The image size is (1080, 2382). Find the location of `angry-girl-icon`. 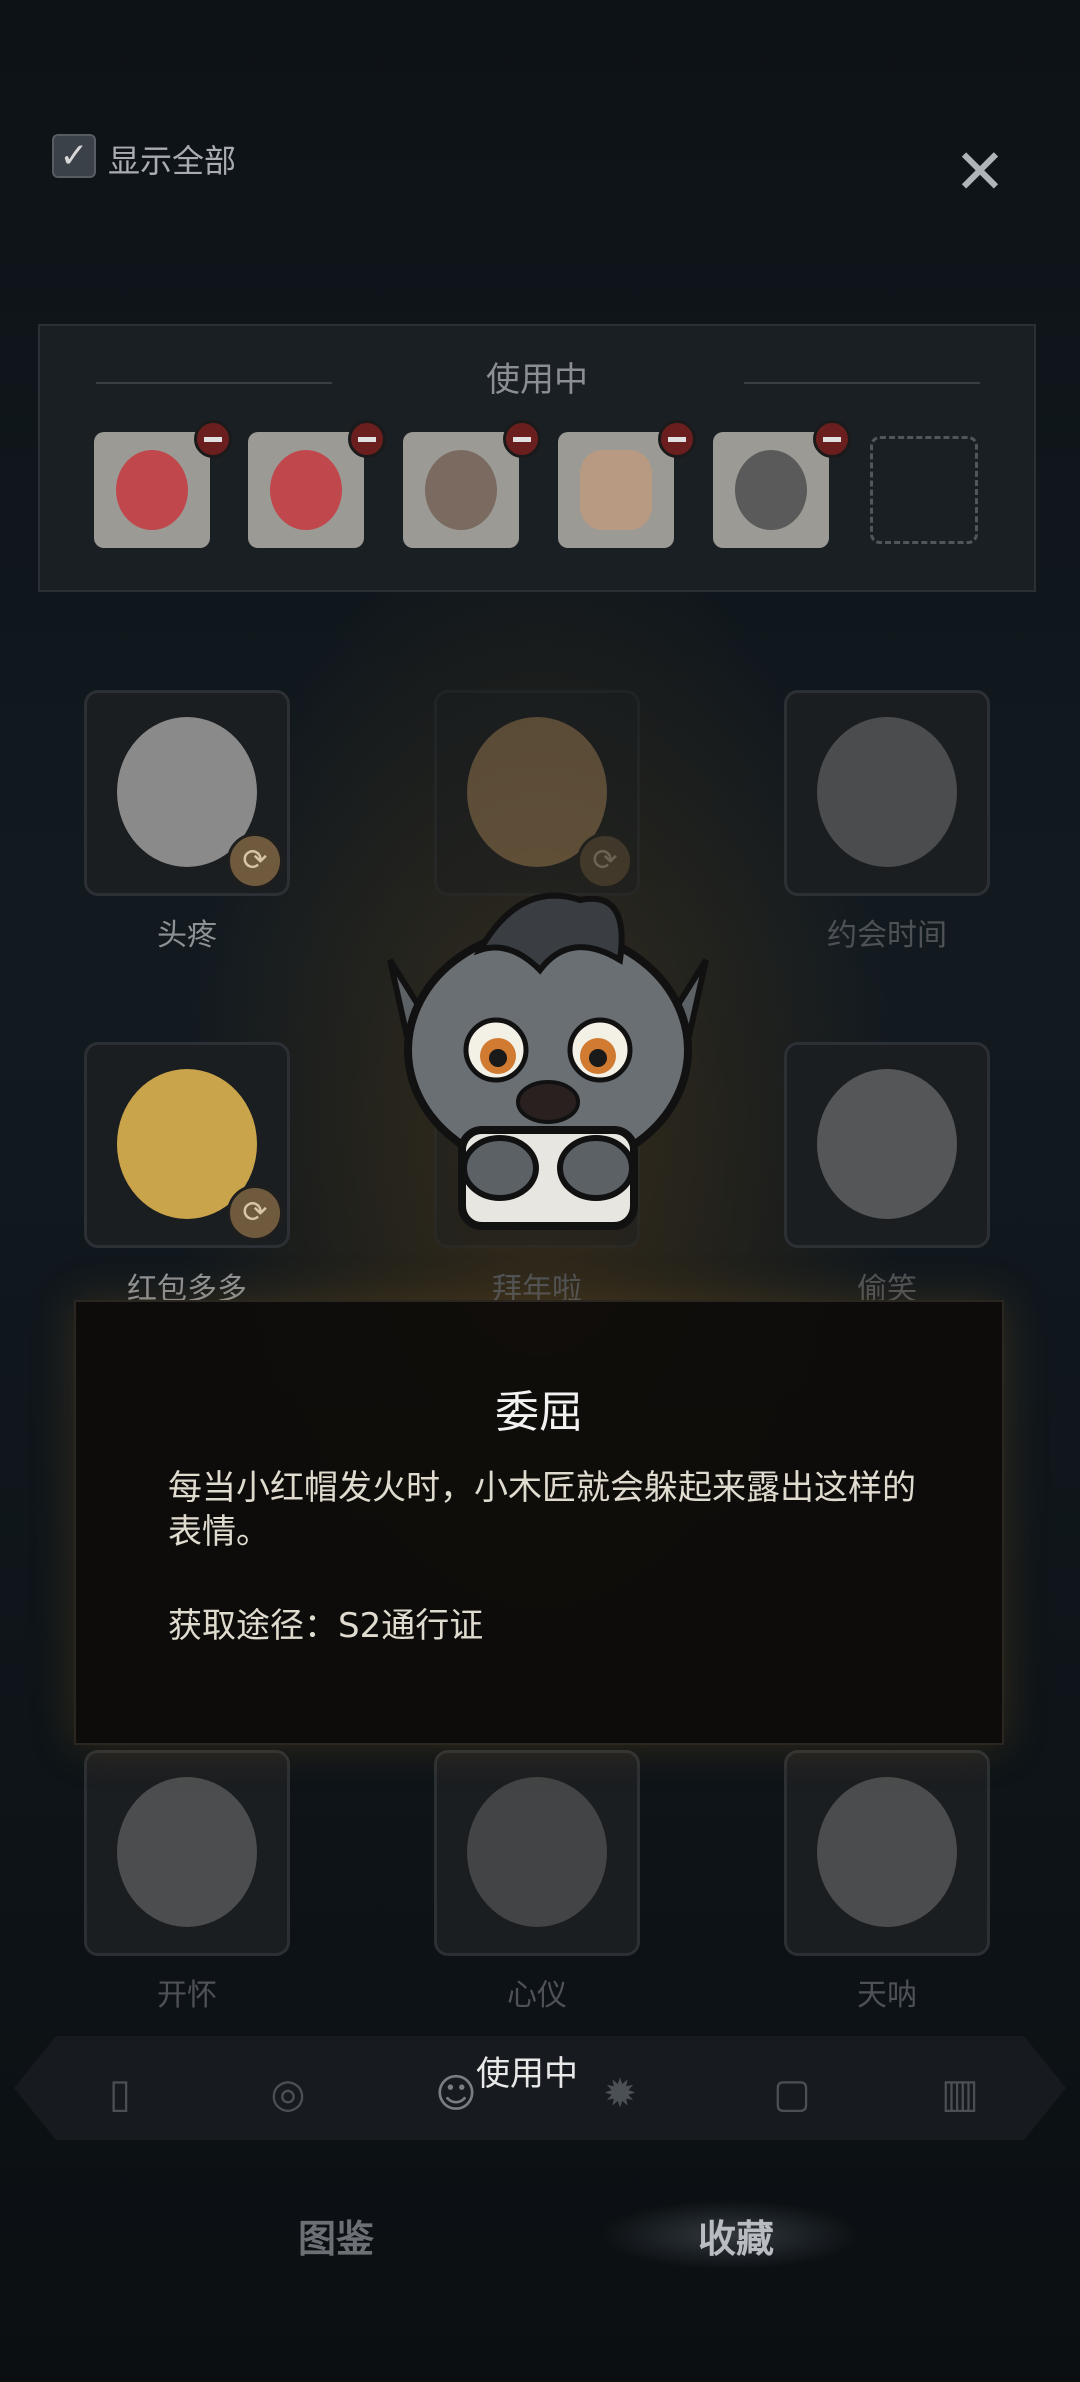

angry-girl-icon is located at coordinates (461, 490).